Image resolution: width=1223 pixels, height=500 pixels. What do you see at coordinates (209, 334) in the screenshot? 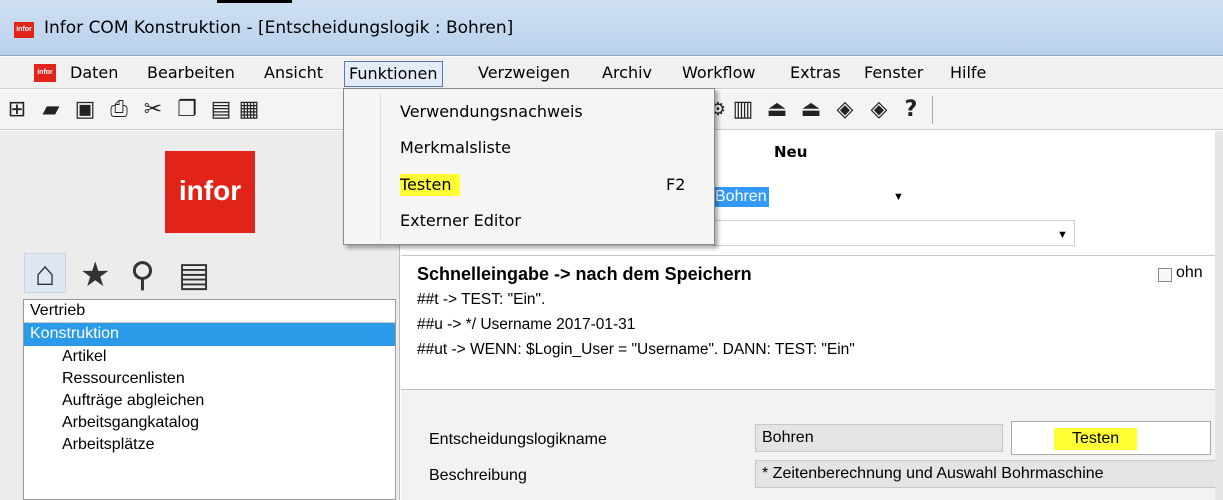
I see `nav-item-konstruktion: Konstruktion` at bounding box center [209, 334].